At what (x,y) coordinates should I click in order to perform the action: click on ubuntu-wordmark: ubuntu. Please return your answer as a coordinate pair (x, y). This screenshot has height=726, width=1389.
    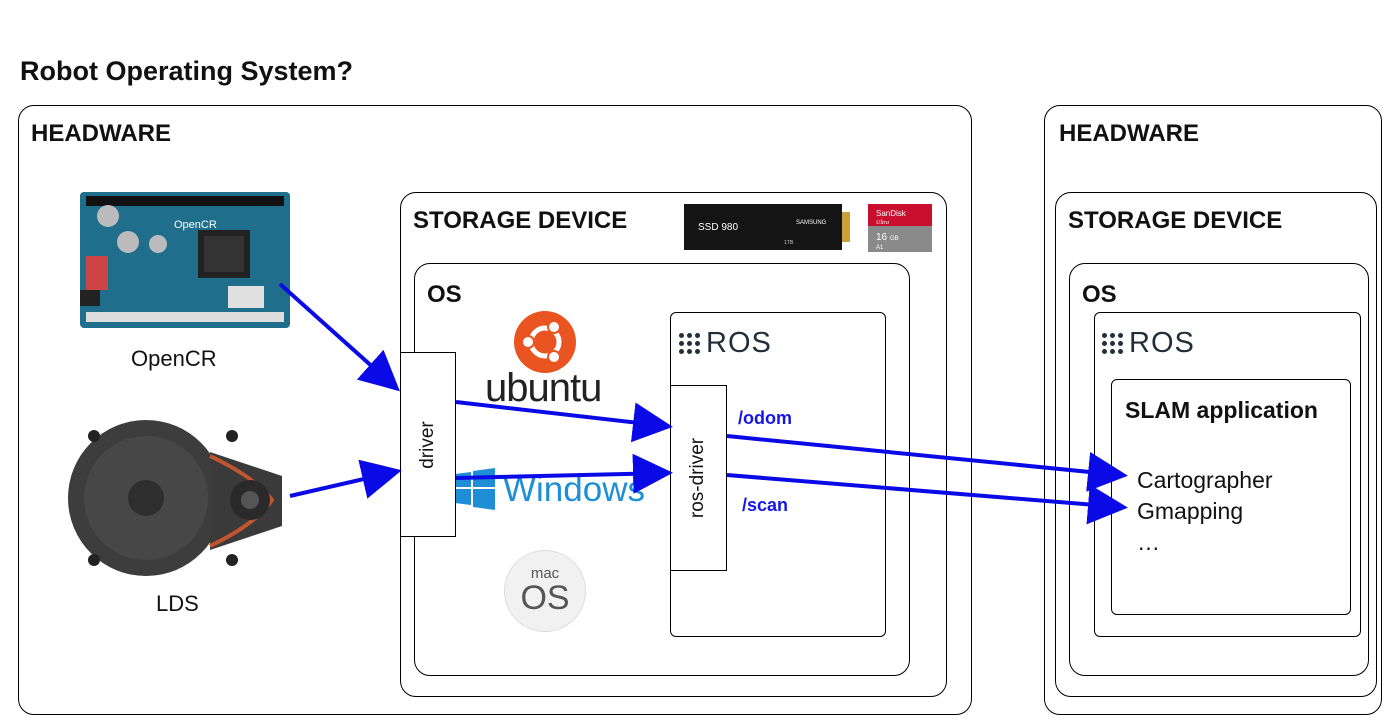
    Looking at the image, I should click on (543, 388).